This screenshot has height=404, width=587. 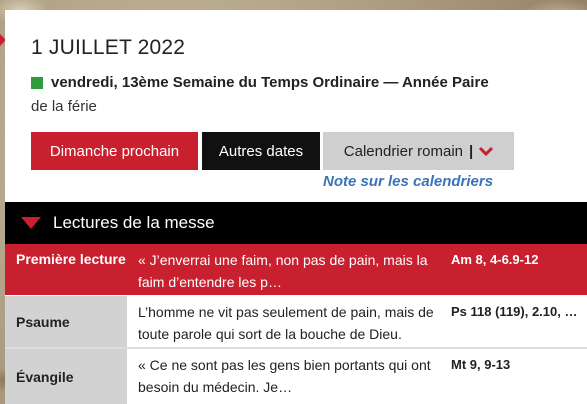 I want to click on reading-reference: Am 8, 4-6.9-12, so click(x=495, y=259).